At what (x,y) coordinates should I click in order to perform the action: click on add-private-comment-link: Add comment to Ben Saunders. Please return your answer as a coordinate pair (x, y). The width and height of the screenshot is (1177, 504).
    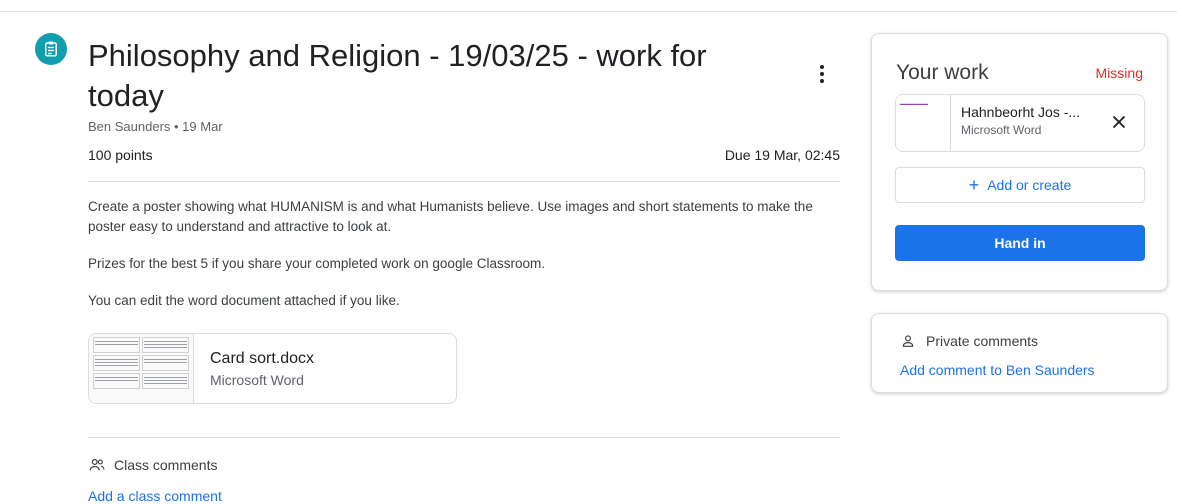
    Looking at the image, I should click on (997, 370).